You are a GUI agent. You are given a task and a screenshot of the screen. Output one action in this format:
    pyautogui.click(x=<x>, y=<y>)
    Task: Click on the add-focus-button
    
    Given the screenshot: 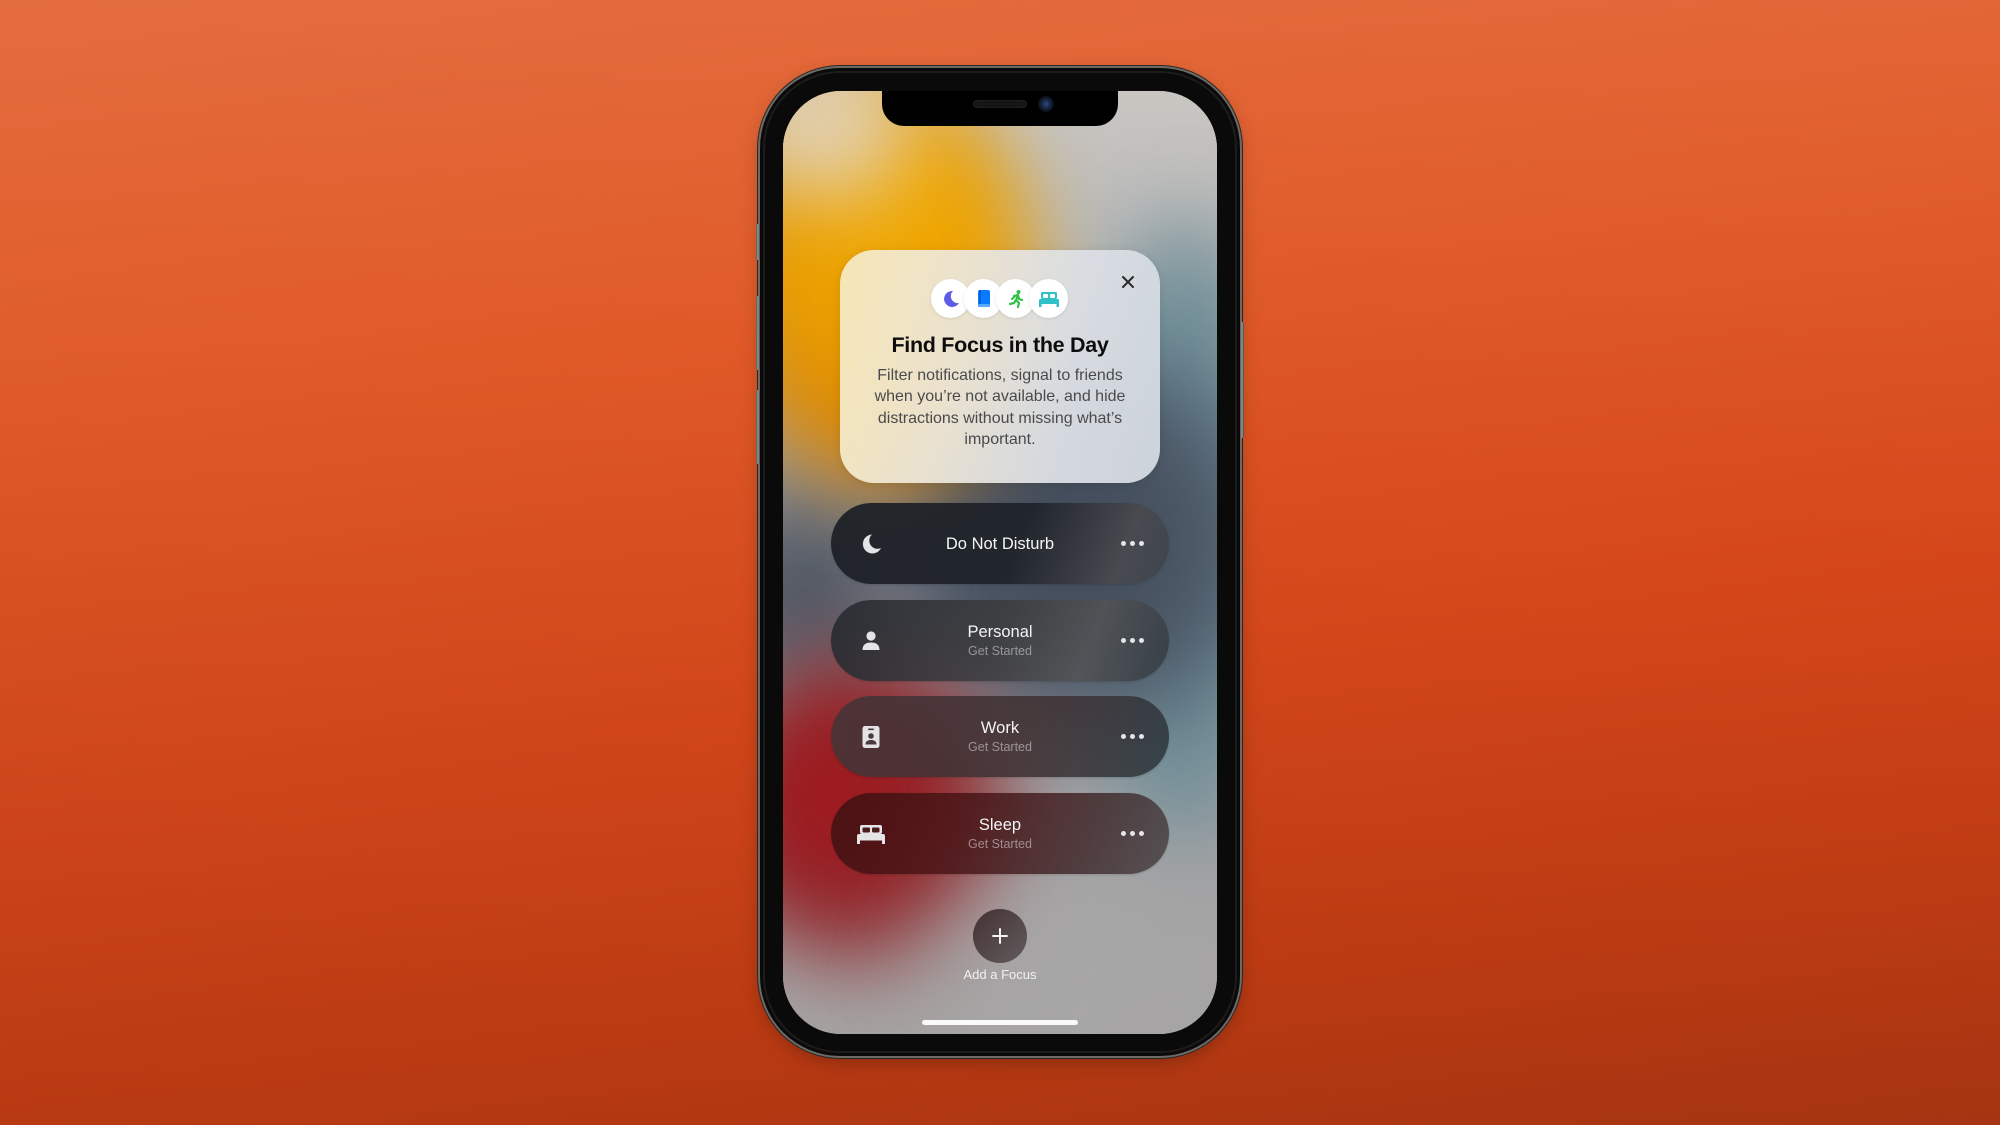 What is the action you would take?
    pyautogui.click(x=1000, y=936)
    